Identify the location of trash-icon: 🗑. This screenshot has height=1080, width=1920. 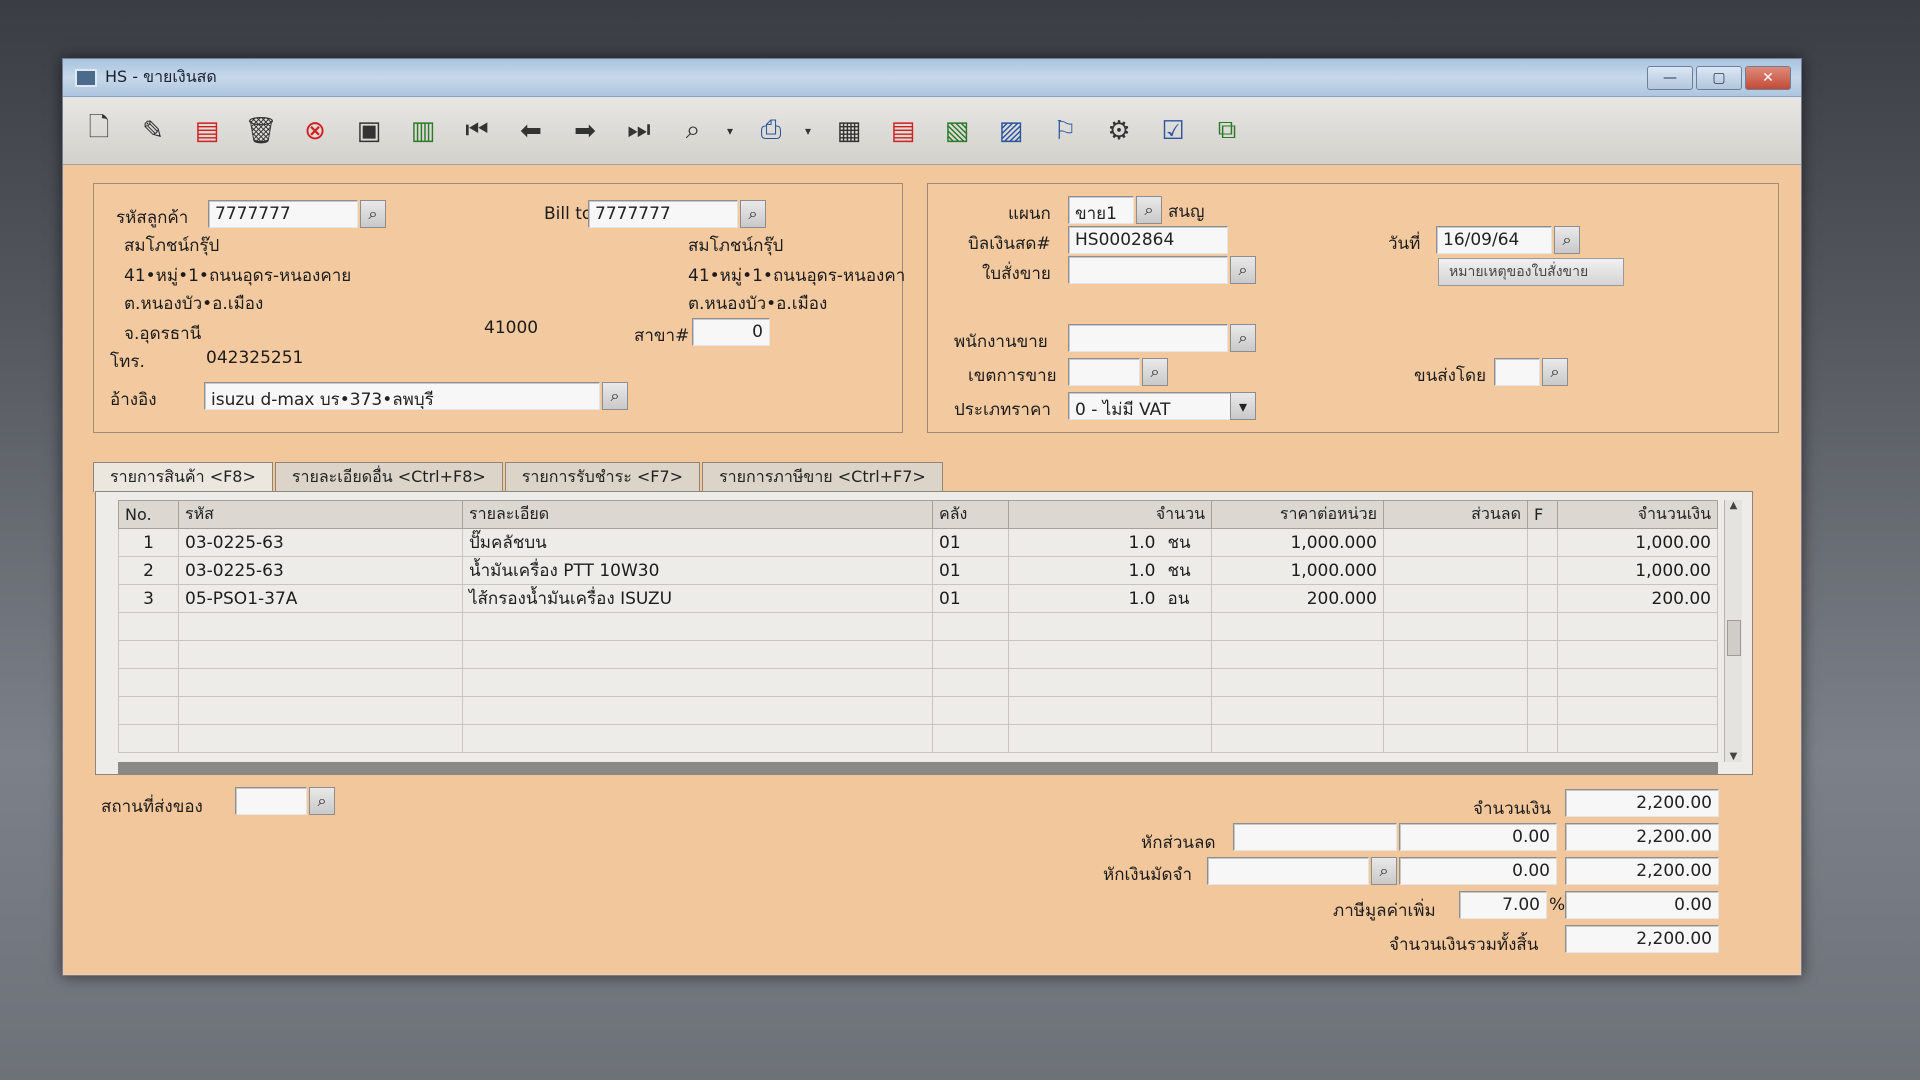
(261, 131).